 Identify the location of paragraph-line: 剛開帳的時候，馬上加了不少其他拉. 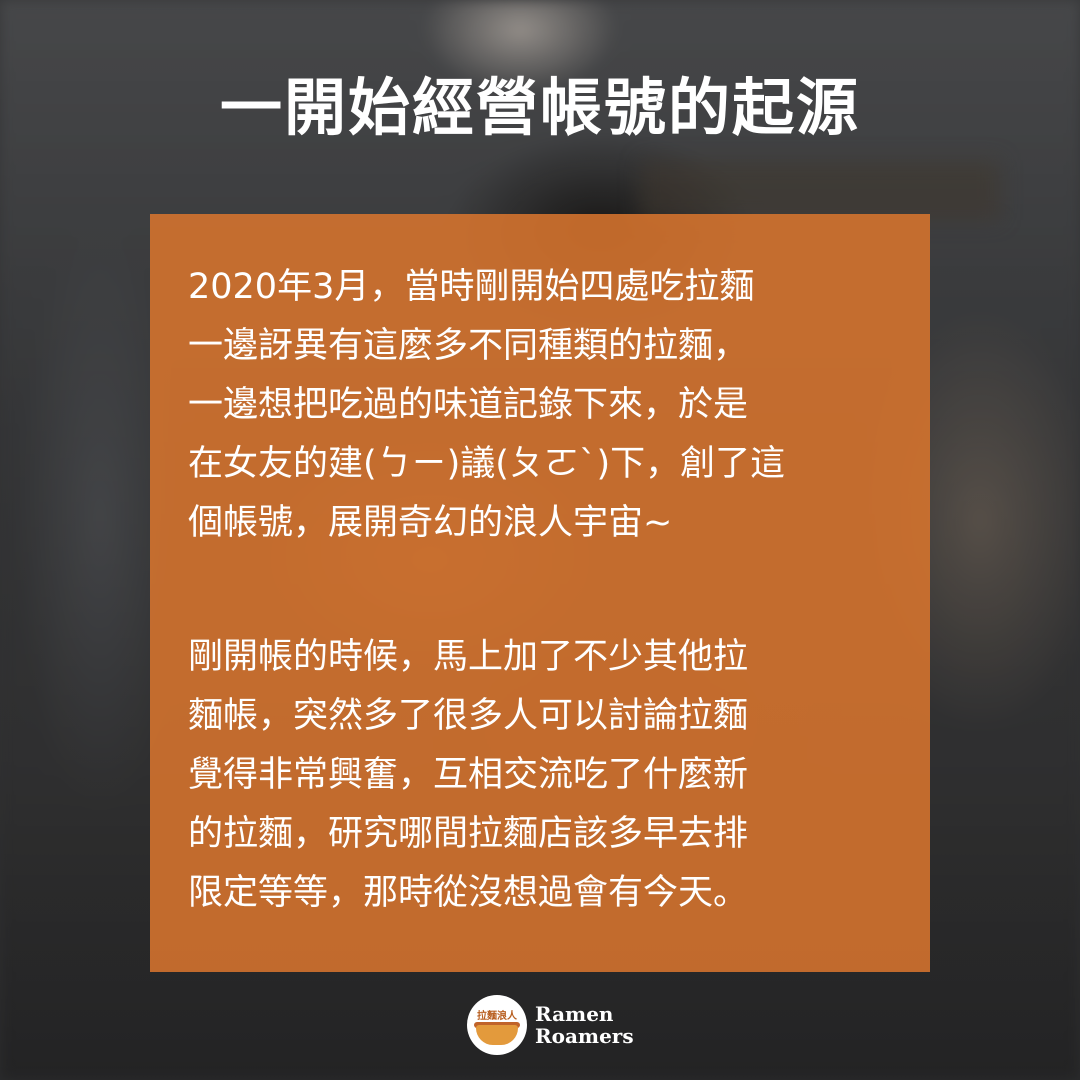
(468, 657).